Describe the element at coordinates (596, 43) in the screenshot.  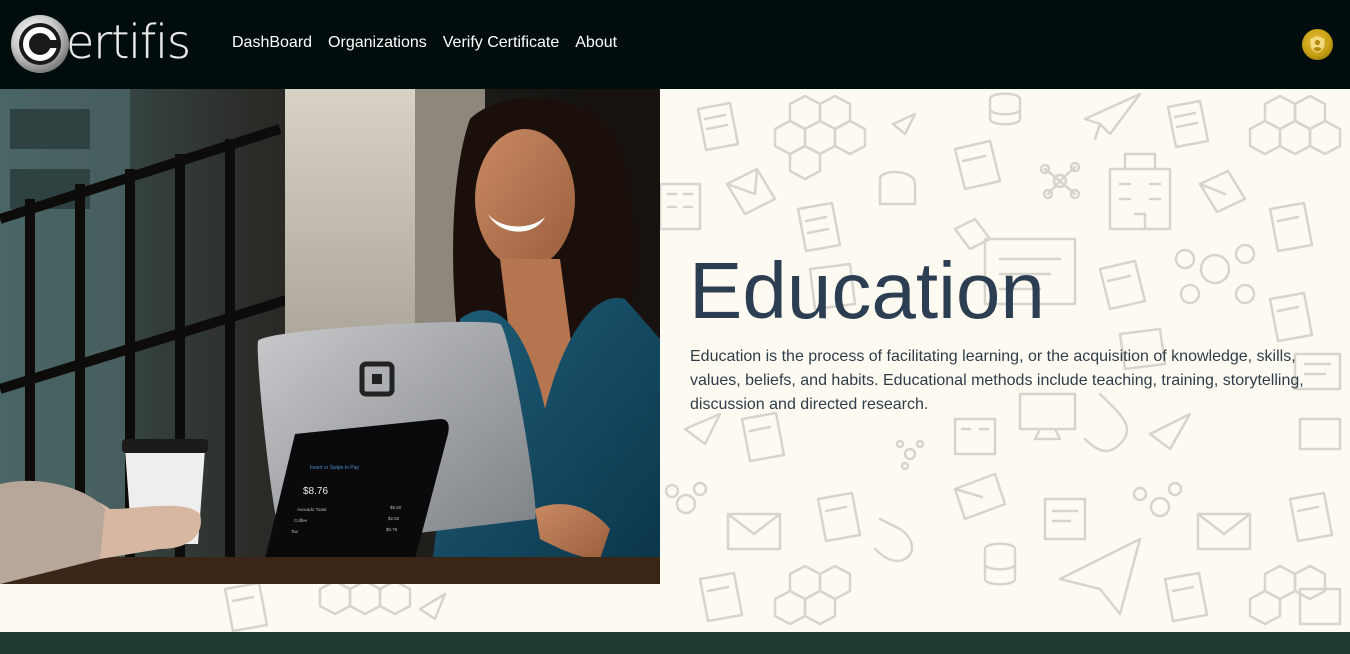
I see `nav-about: About` at that location.